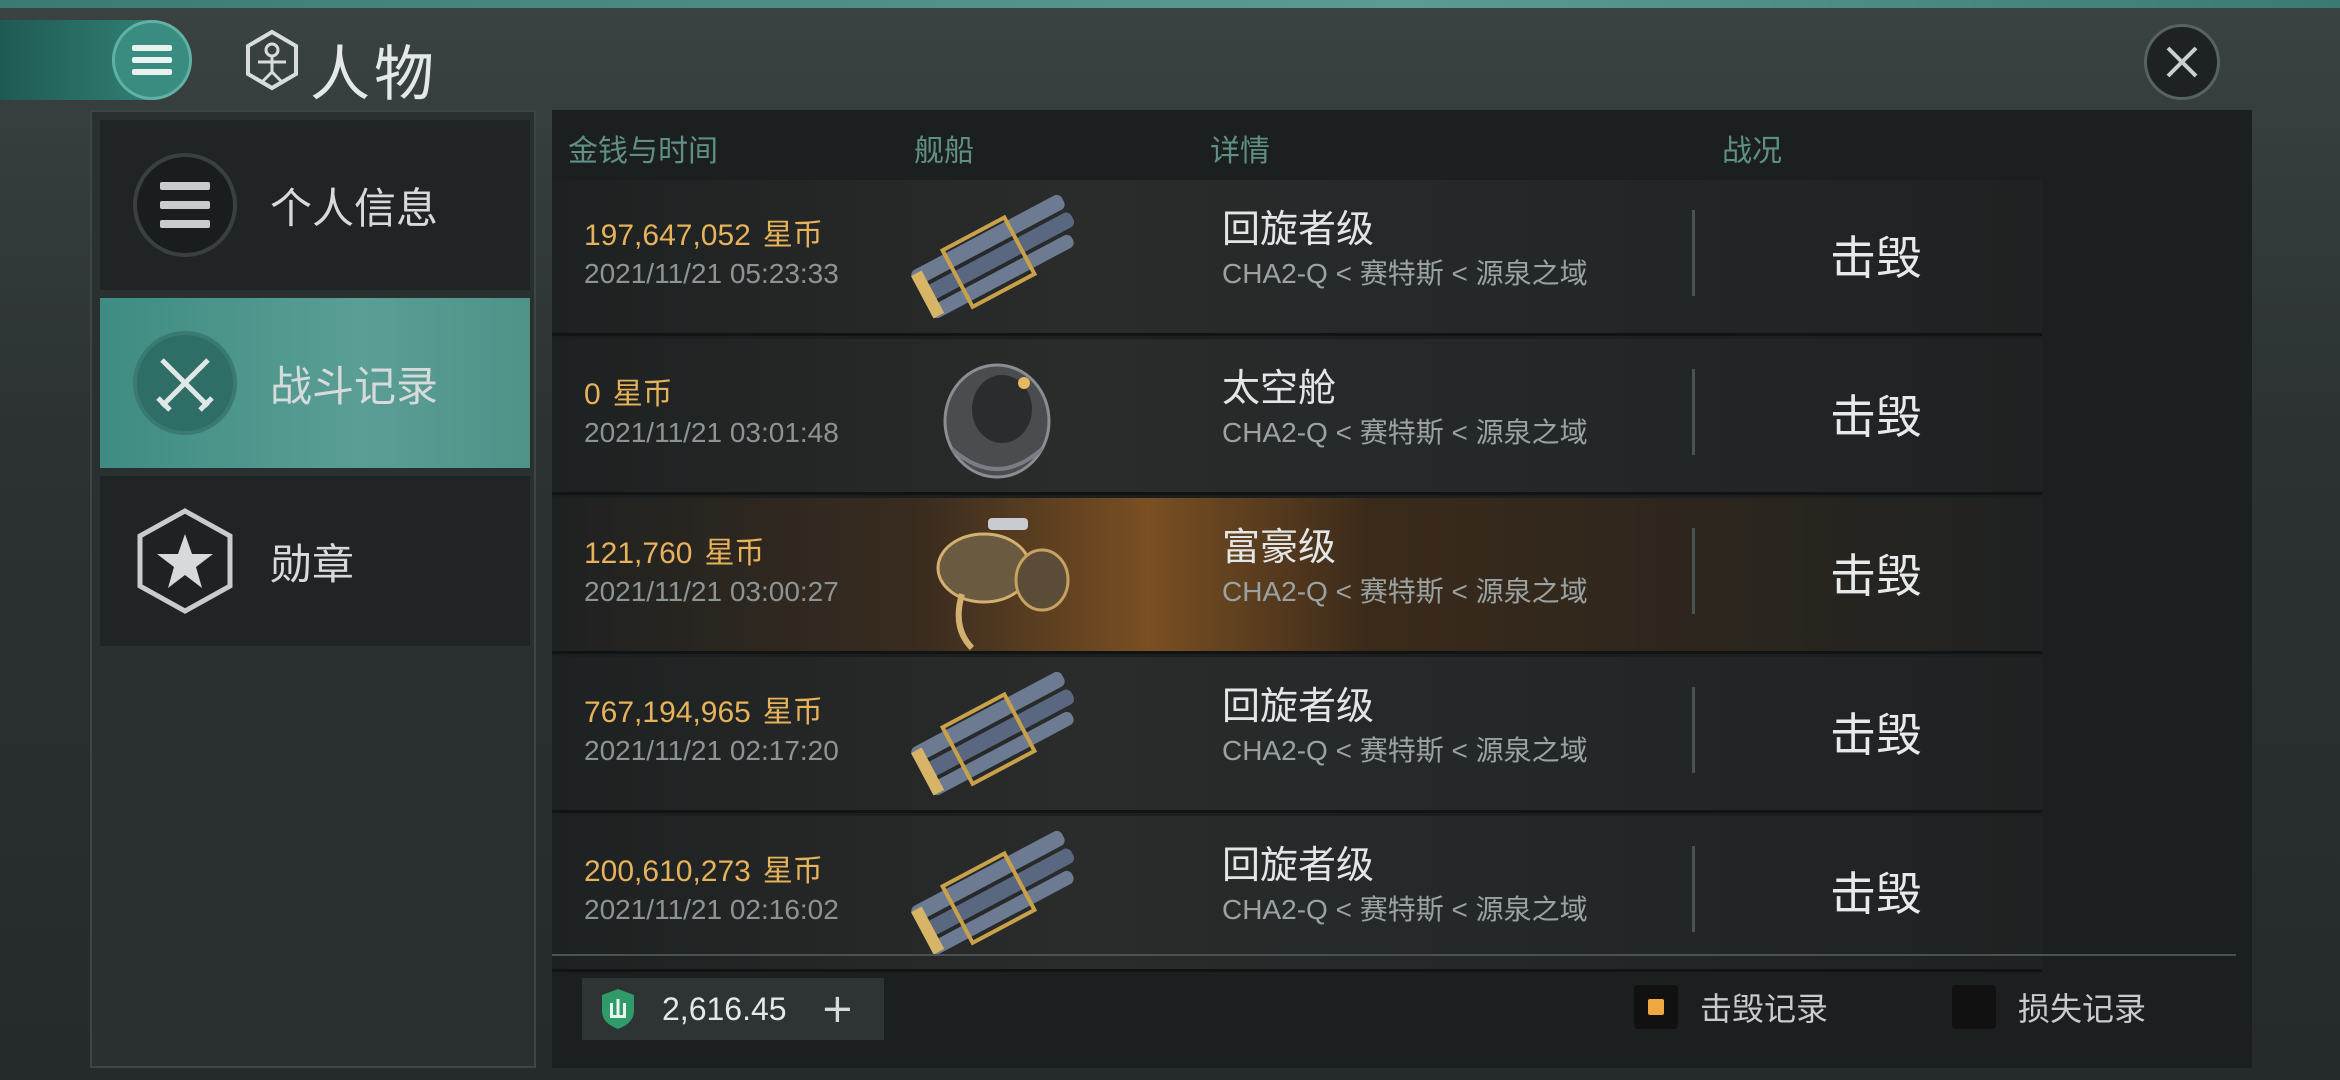  What do you see at coordinates (711, 750) in the screenshot?
I see `record-time: 2021/11/21 02:17:20` at bounding box center [711, 750].